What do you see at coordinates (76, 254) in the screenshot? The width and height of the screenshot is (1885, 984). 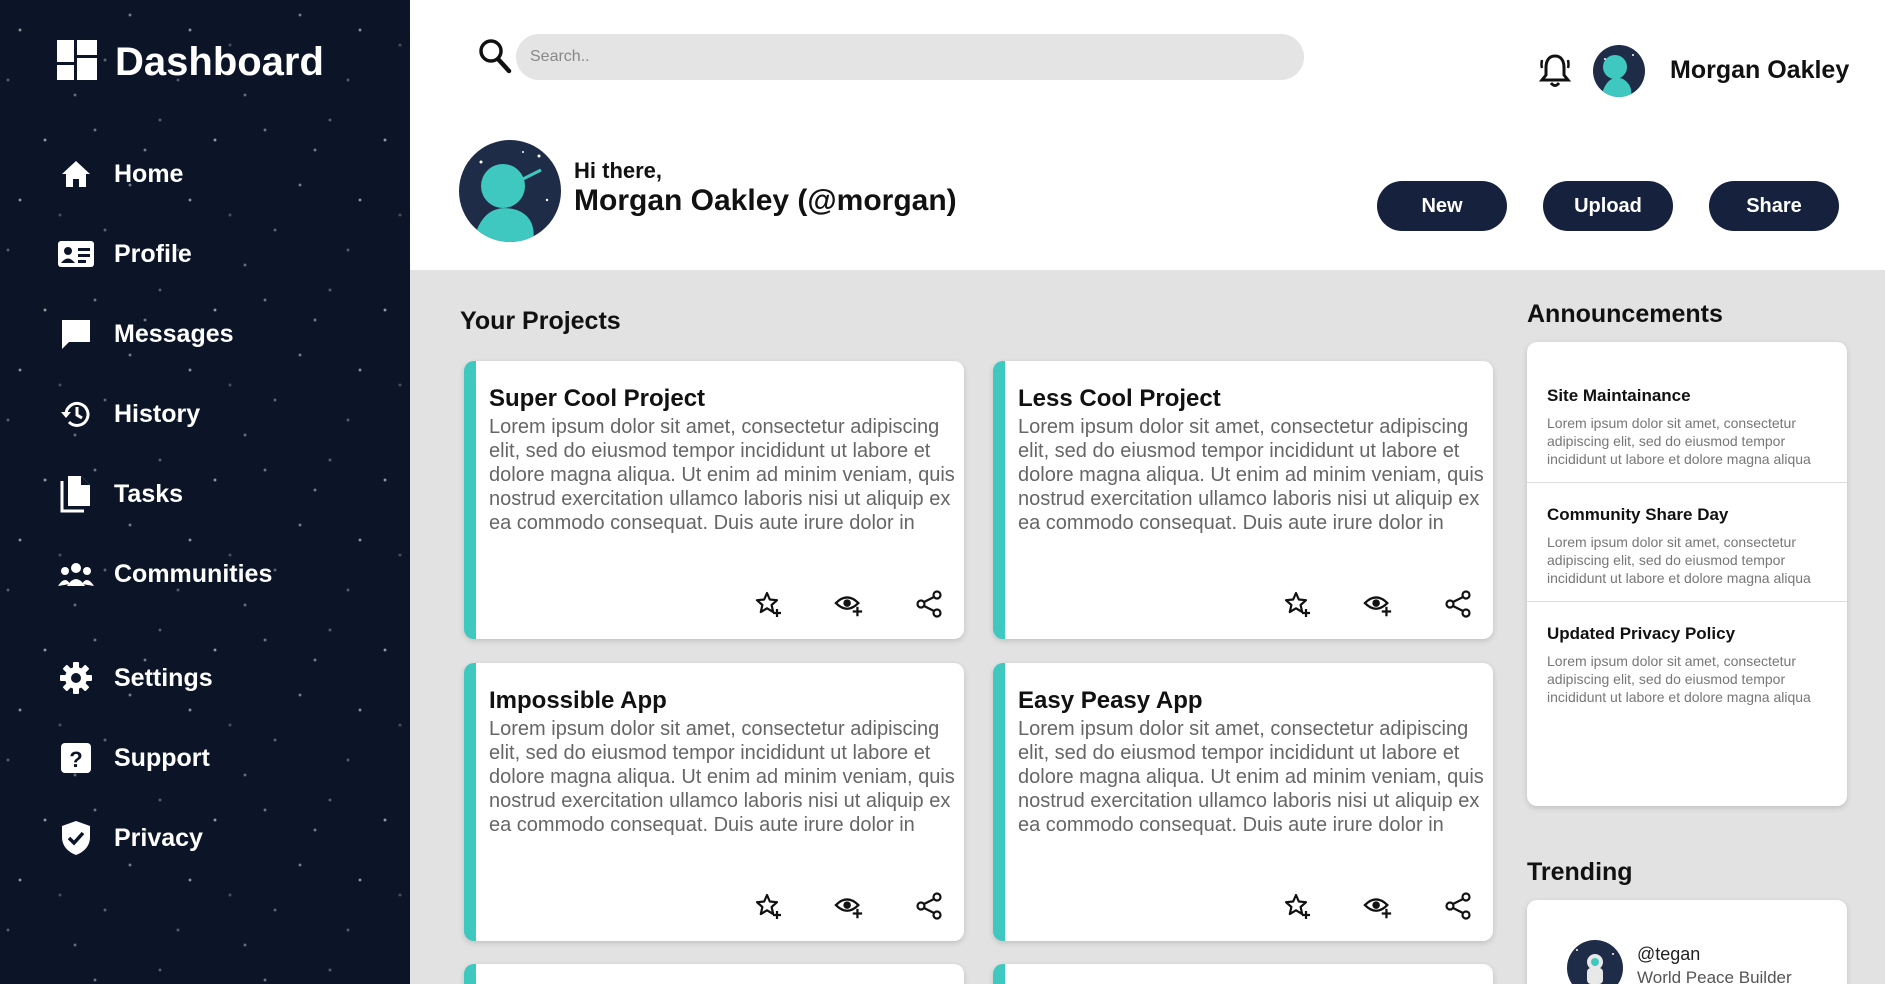 I see `id-card-icon` at bounding box center [76, 254].